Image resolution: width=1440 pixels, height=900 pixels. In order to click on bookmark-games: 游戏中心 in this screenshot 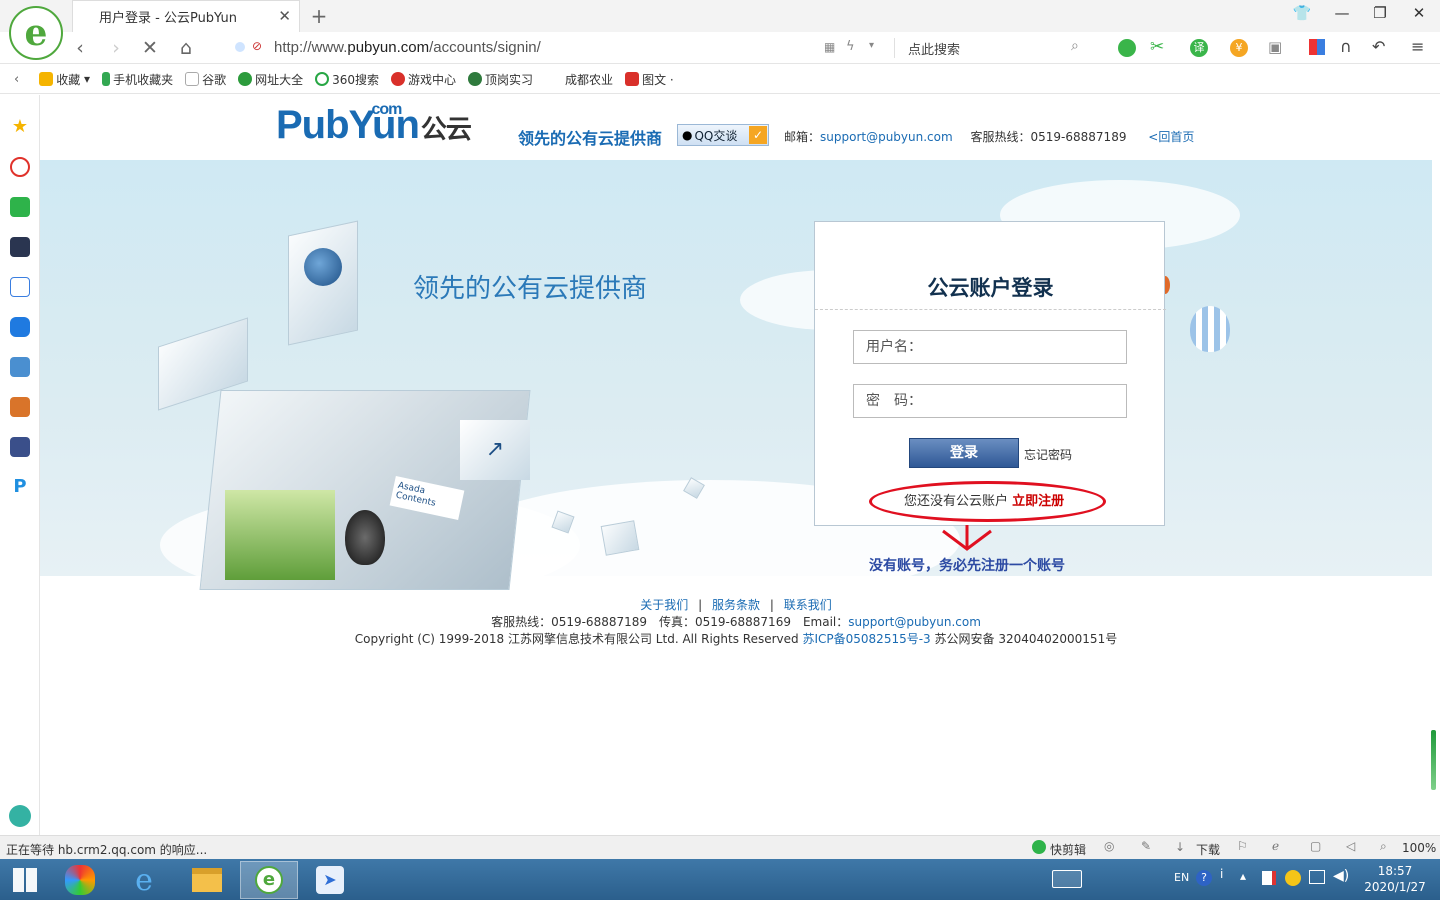, I will do `click(423, 79)`.